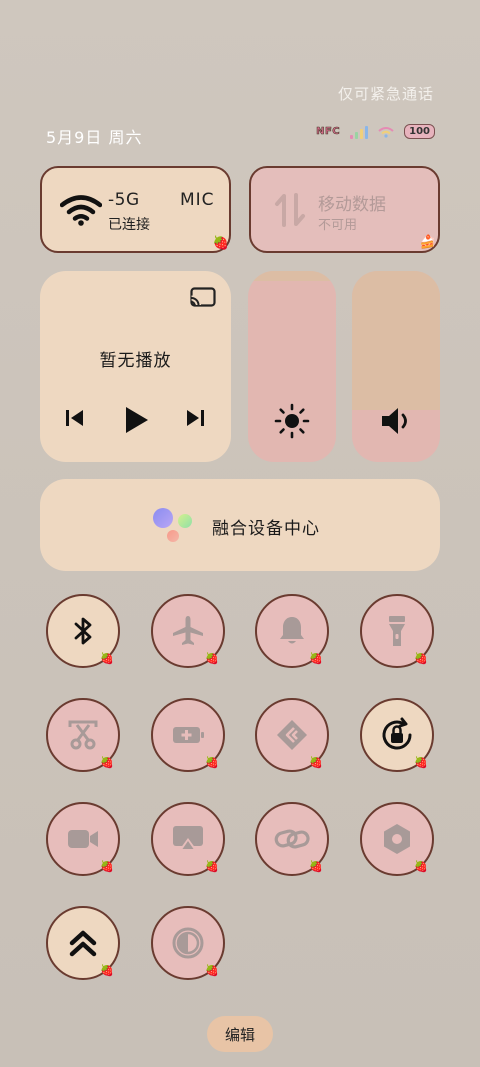 The height and width of the screenshot is (1067, 480). What do you see at coordinates (81, 210) in the screenshot?
I see `wifi-icon` at bounding box center [81, 210].